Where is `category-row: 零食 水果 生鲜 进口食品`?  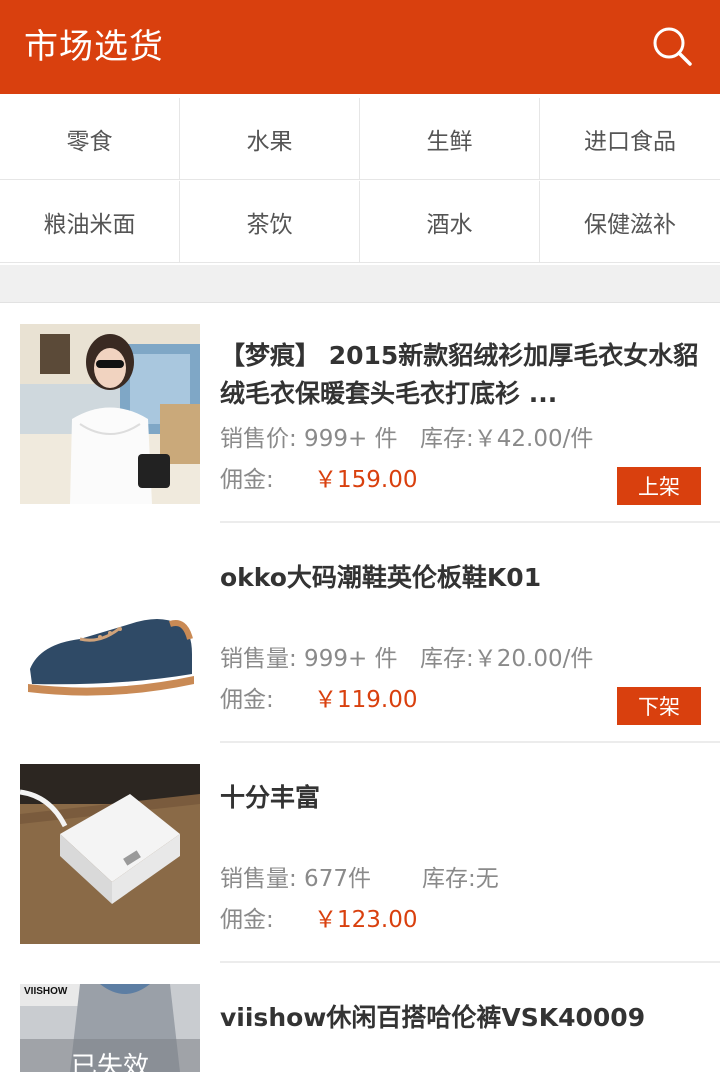
category-row: 零食 水果 生鲜 进口食品 is located at coordinates (360, 139).